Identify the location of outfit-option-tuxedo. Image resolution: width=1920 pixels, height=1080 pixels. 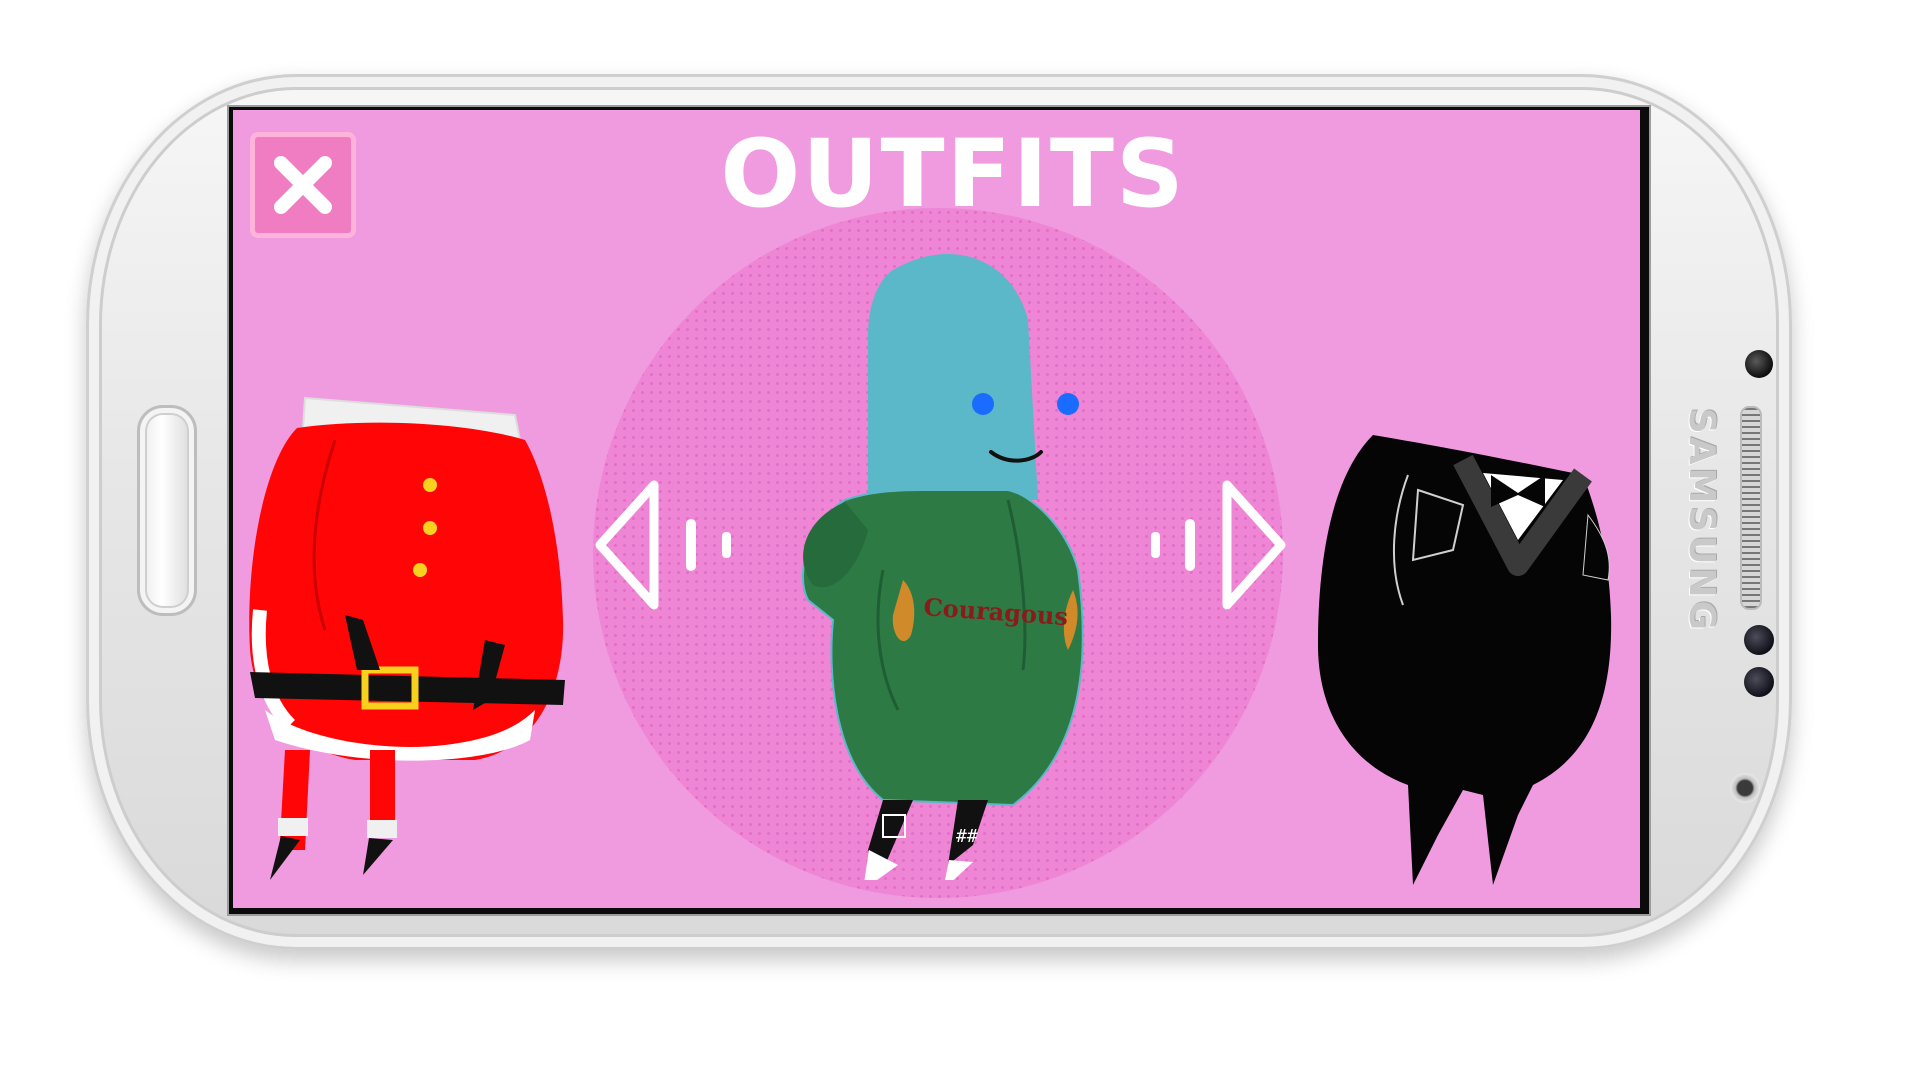
(1476, 655).